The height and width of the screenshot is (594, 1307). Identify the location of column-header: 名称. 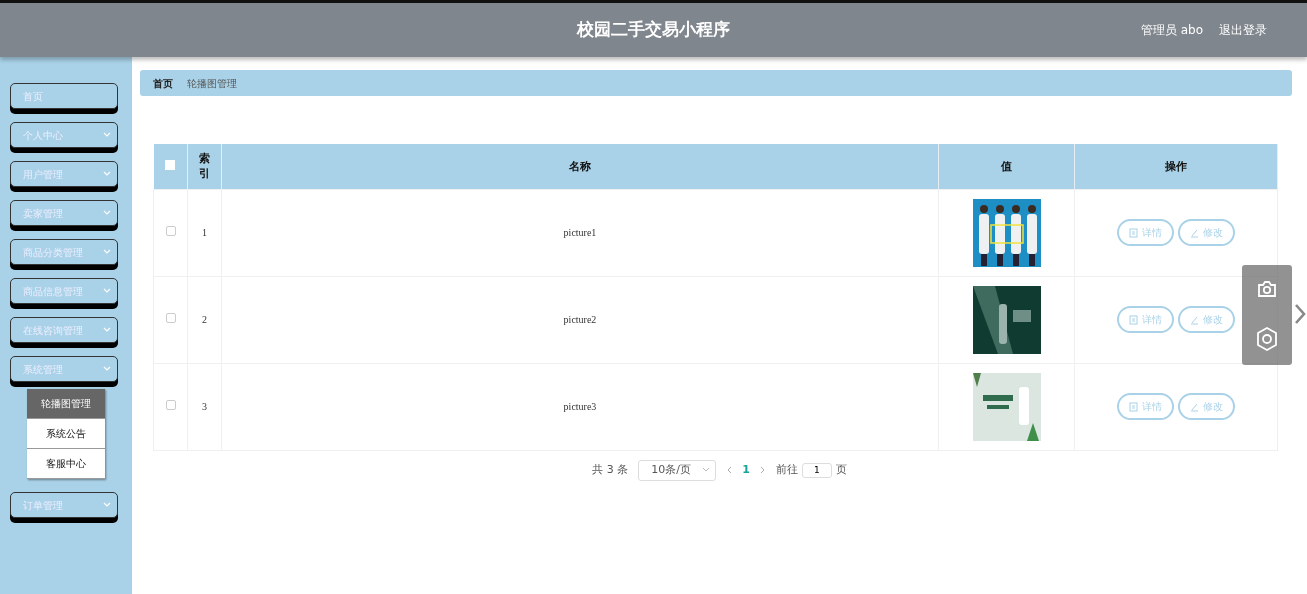
(580, 166).